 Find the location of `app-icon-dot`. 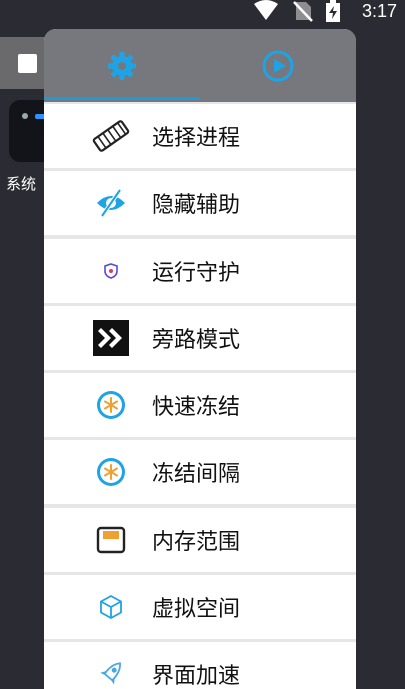

app-icon-dot is located at coordinates (25, 116).